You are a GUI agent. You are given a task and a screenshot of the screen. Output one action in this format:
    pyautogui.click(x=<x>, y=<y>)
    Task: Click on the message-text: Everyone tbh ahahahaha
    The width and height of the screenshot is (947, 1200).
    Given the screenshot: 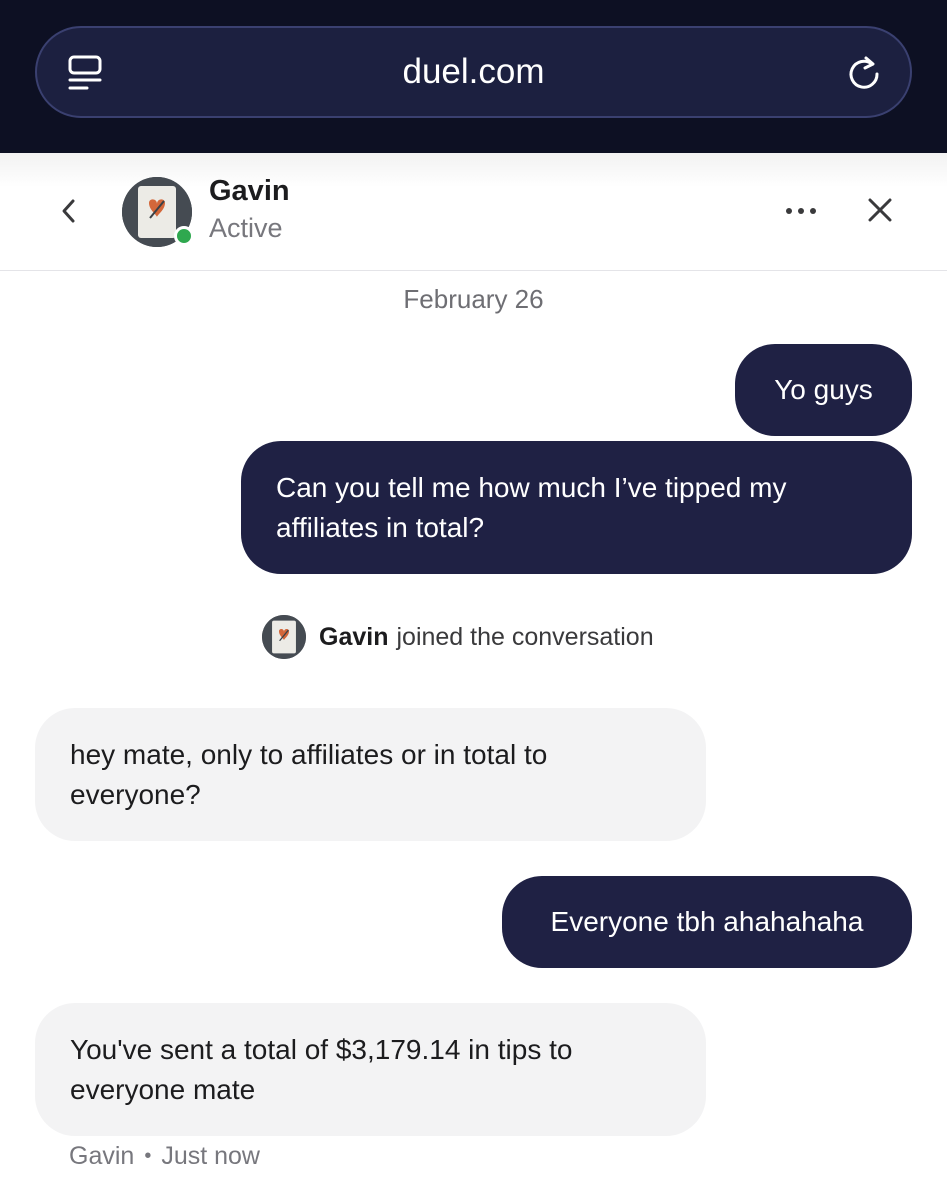 What is the action you would take?
    pyautogui.click(x=707, y=921)
    